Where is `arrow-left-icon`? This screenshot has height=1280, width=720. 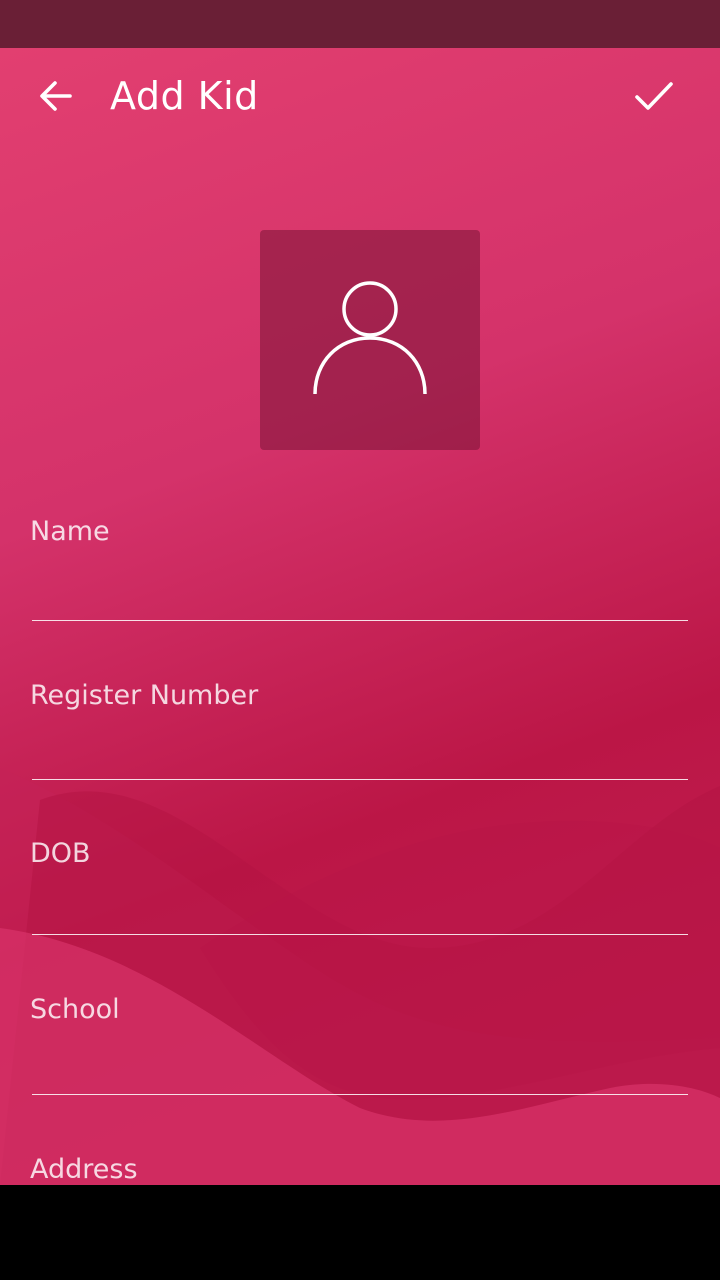 arrow-left-icon is located at coordinates (56, 96).